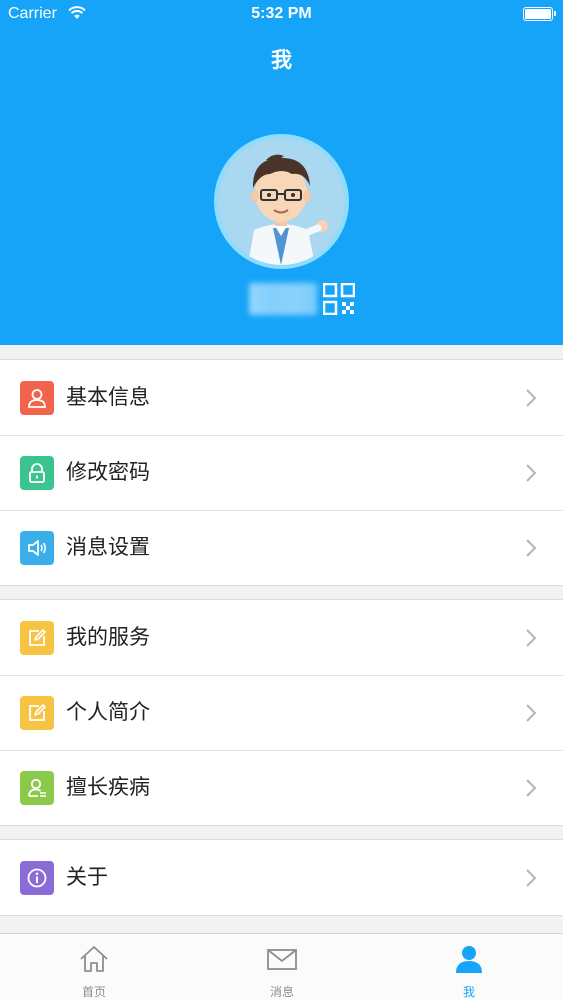 This screenshot has width=563, height=1000. I want to click on doctor-avatar-illustration, so click(281, 201).